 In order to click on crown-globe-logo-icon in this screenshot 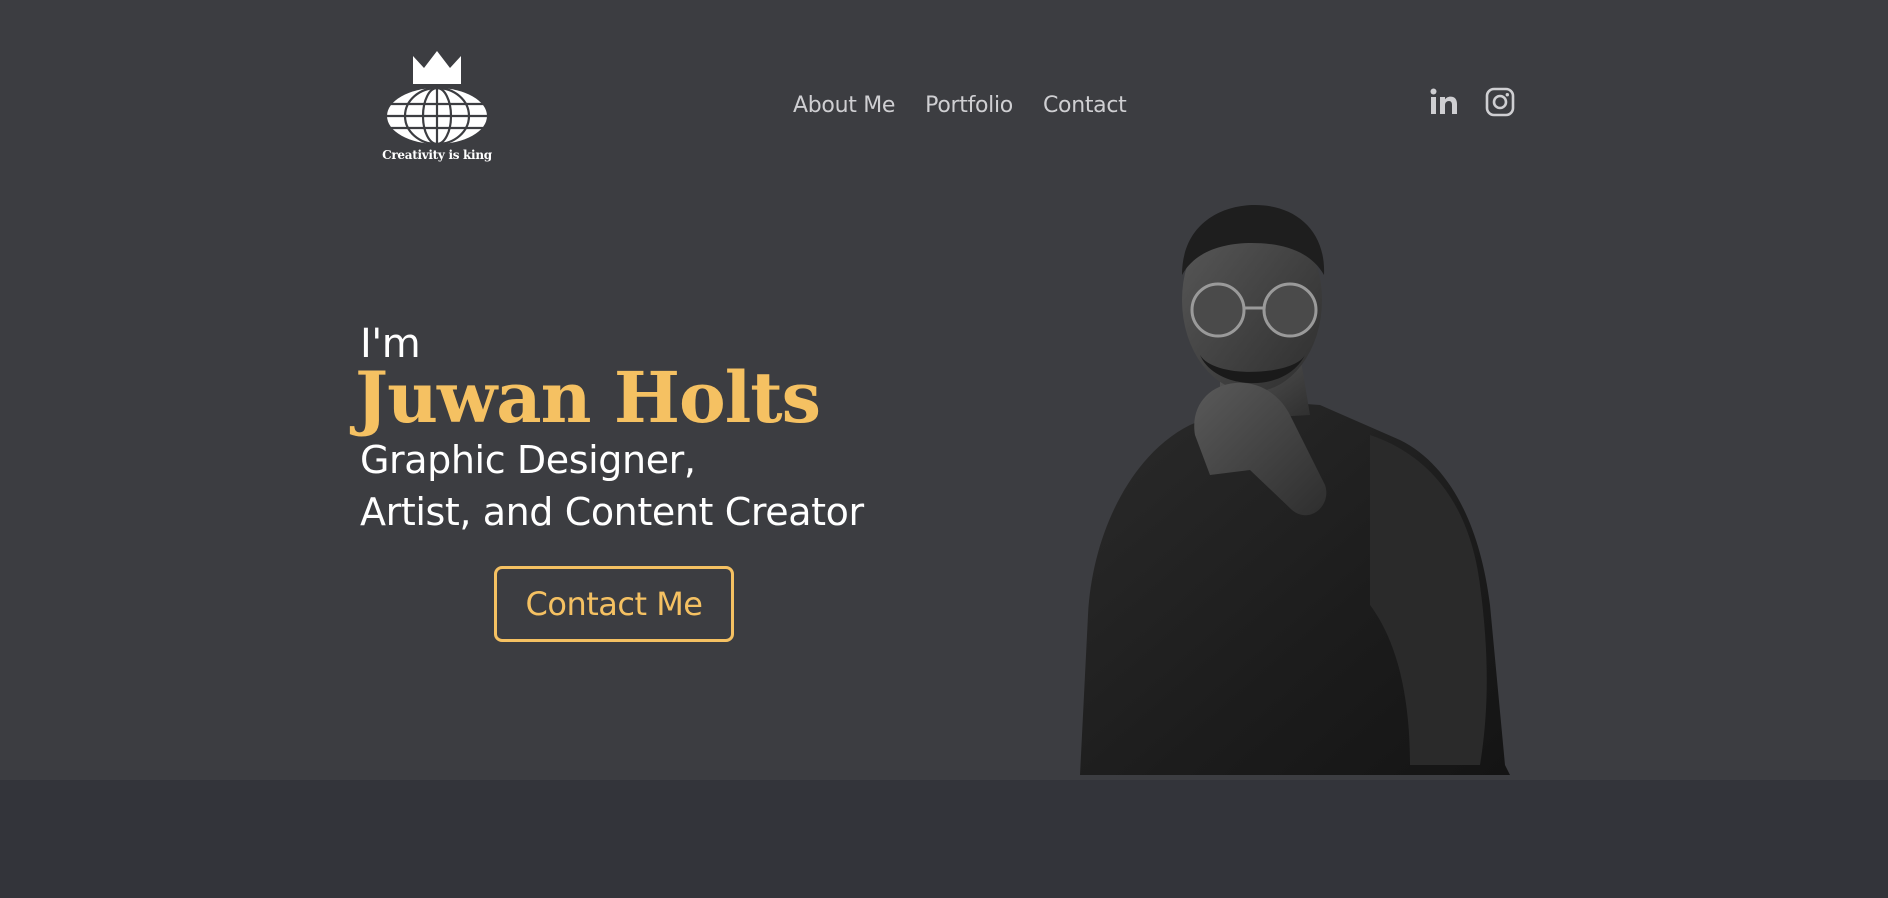, I will do `click(437, 98)`.